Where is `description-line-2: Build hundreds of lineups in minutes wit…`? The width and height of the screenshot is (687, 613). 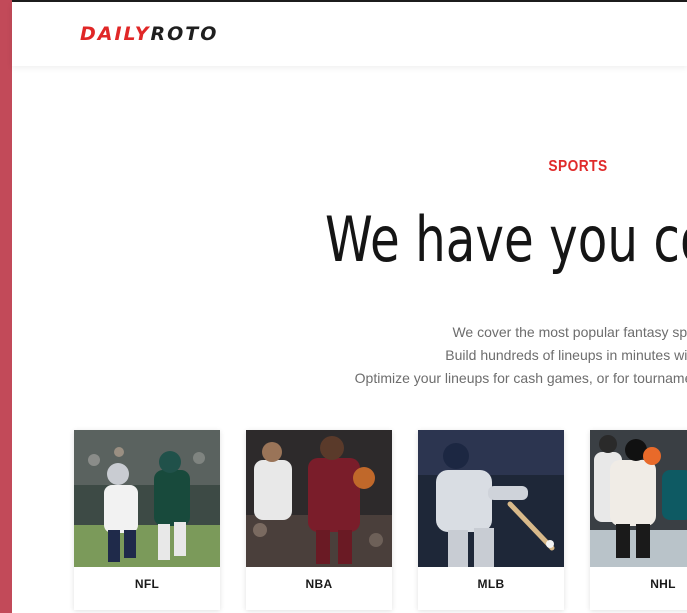
description-line-2: Build hundreds of lineups in minutes wit… is located at coordinates (566, 355).